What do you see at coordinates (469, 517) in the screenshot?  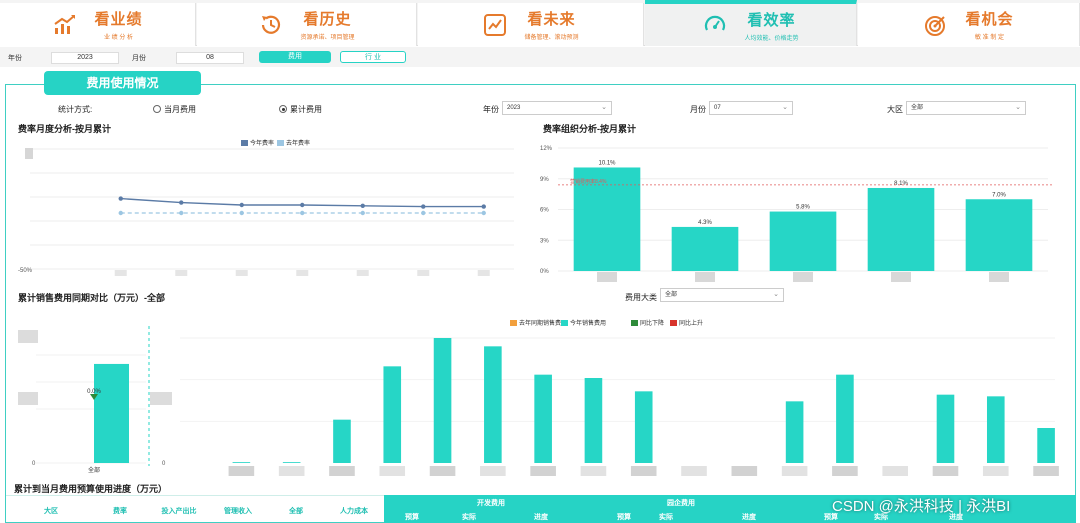 I see `th-sub: 实际` at bounding box center [469, 517].